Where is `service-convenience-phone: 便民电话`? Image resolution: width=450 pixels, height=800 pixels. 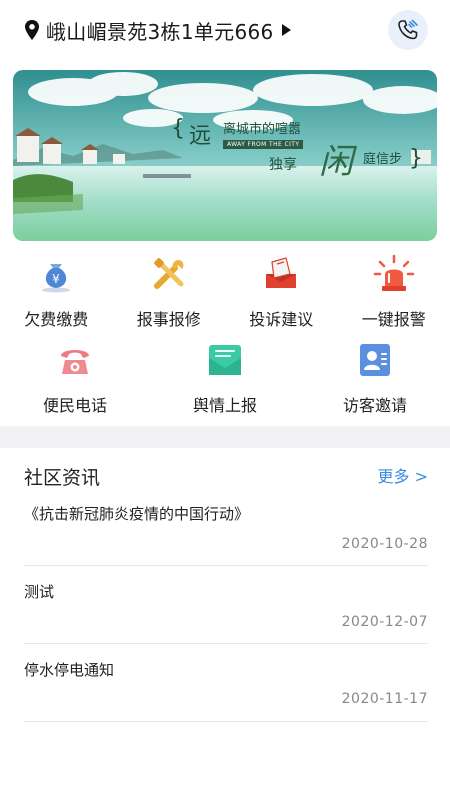
service-convenience-phone: 便民电话 is located at coordinates (75, 377).